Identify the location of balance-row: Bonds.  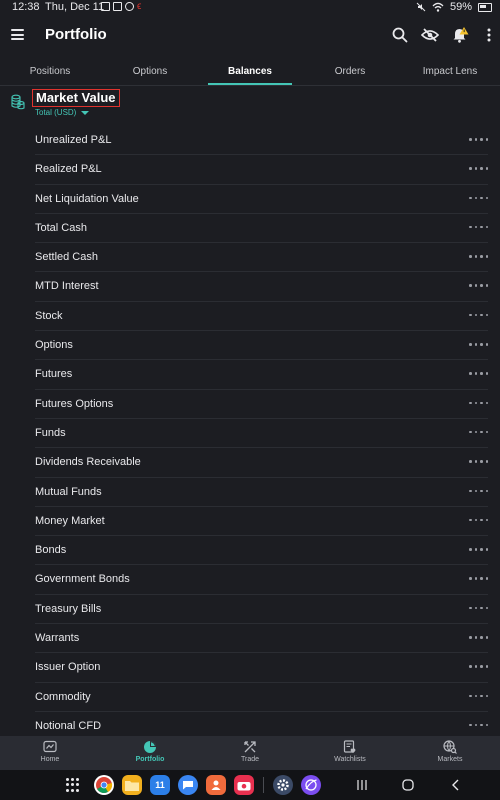
(261, 551).